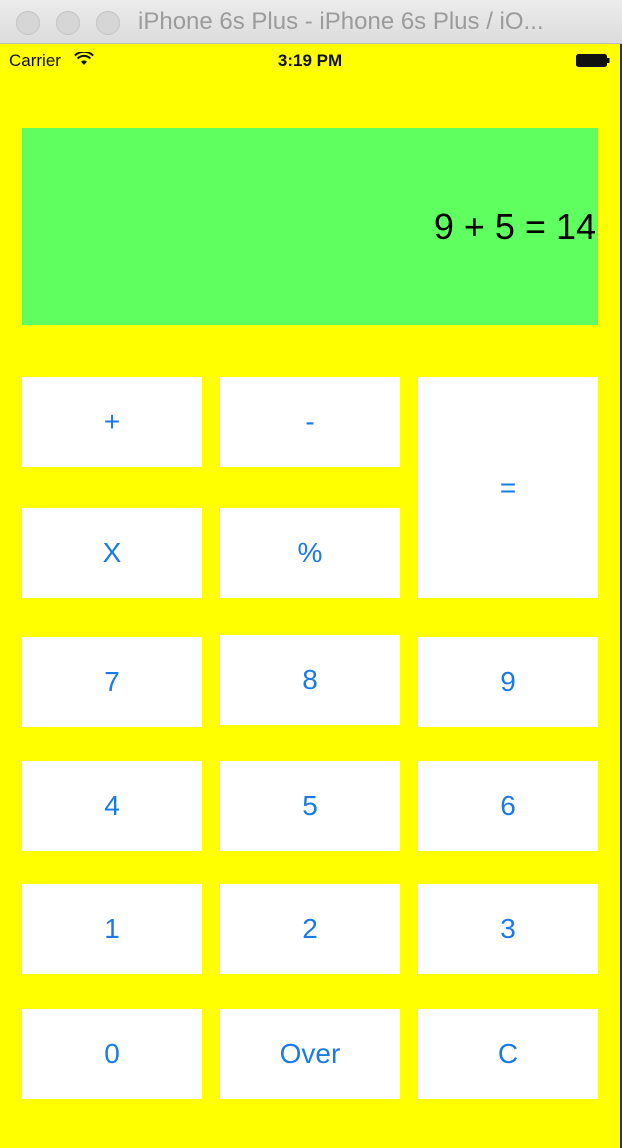 Image resolution: width=622 pixels, height=1148 pixels. Describe the element at coordinates (68, 23) in the screenshot. I see `minimize-window-button` at that location.